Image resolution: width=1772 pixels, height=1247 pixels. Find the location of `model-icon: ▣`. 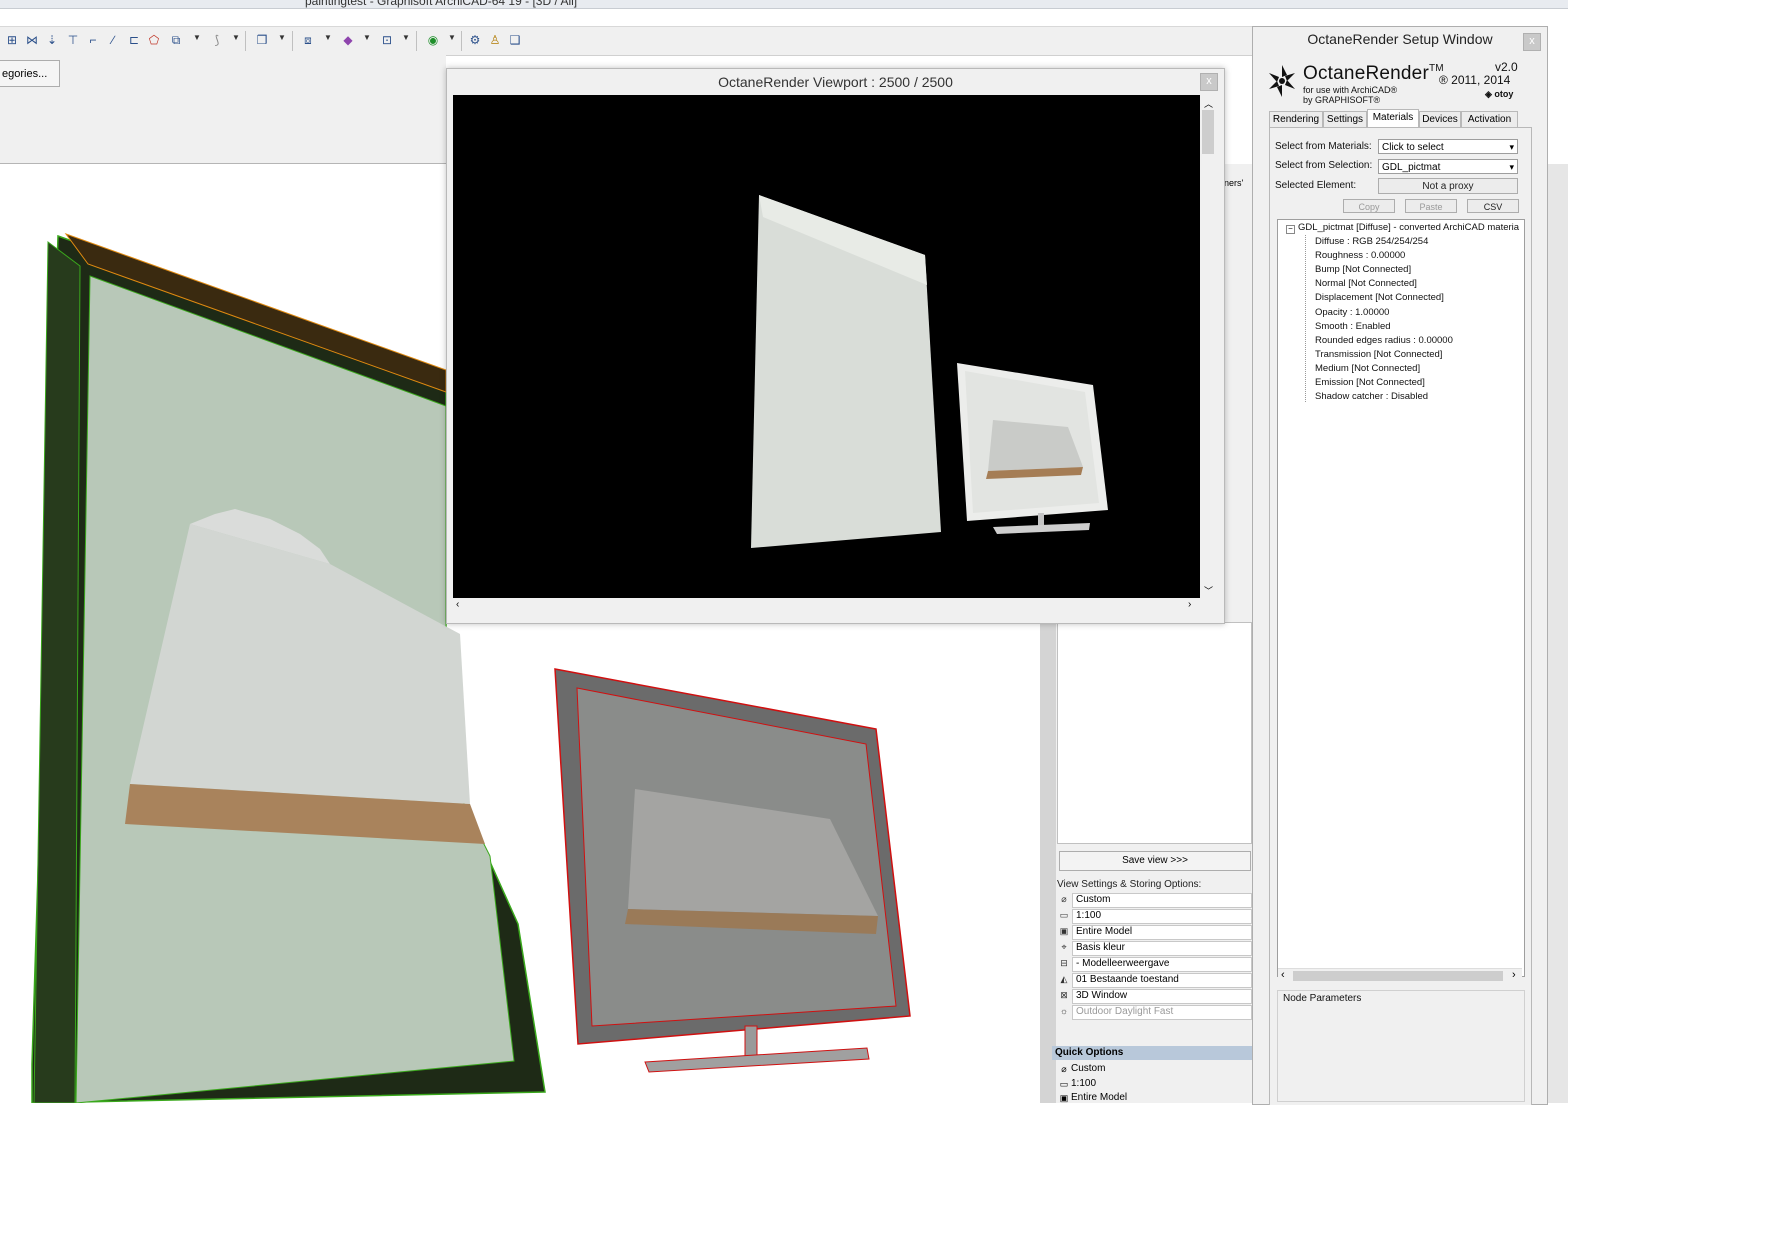

model-icon: ▣ is located at coordinates (1064, 1098).